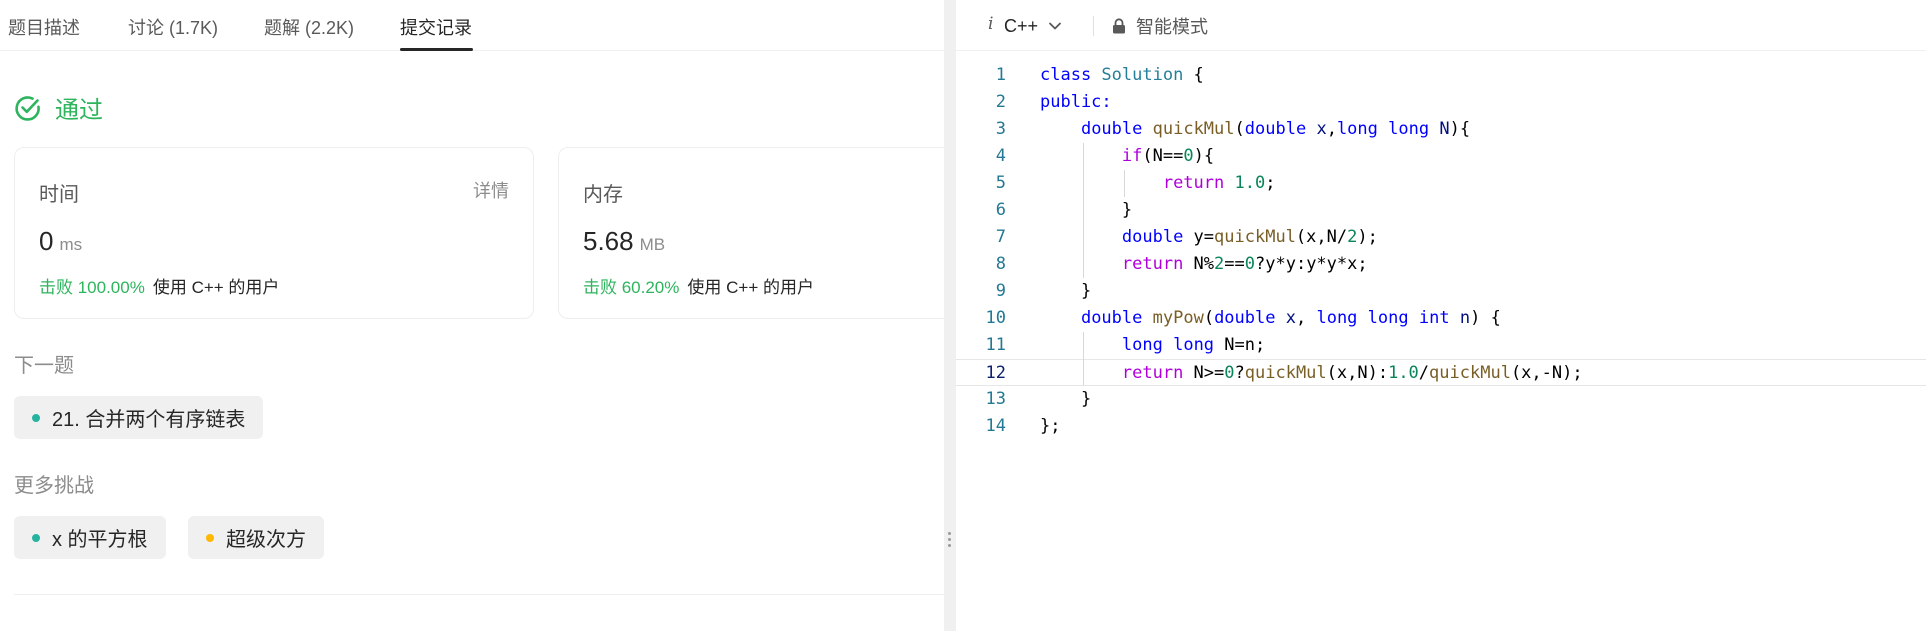 This screenshot has height=631, width=1926. I want to click on code-line: 1 class Solution {, so click(1441, 75).